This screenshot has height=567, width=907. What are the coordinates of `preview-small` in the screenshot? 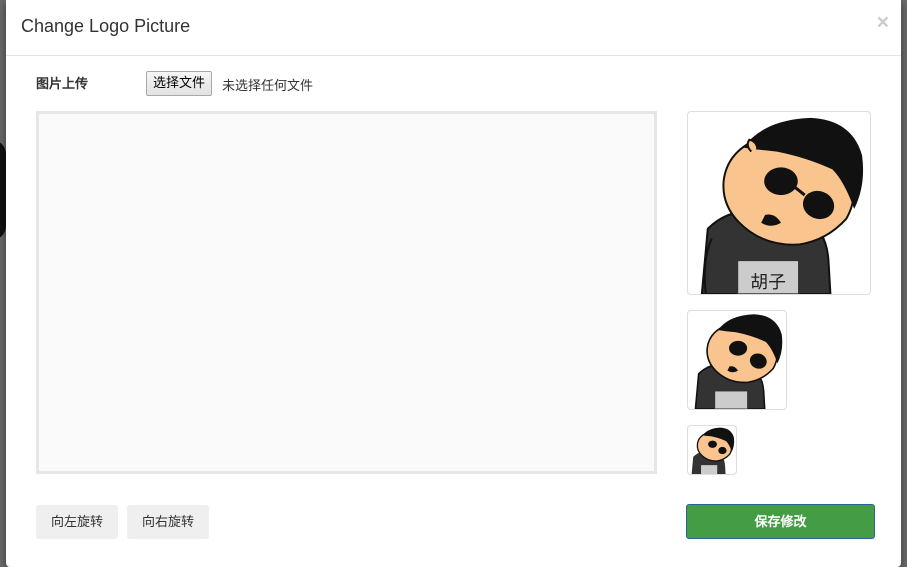 It's located at (712, 450).